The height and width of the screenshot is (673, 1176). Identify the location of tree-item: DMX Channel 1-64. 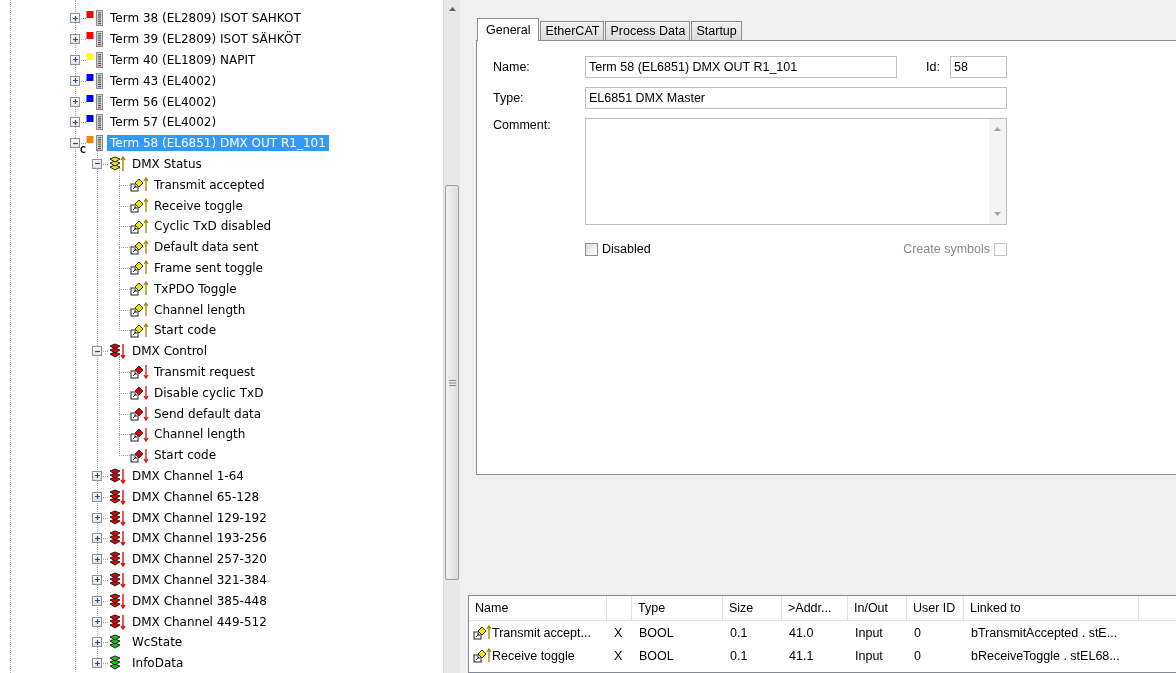
(188, 475).